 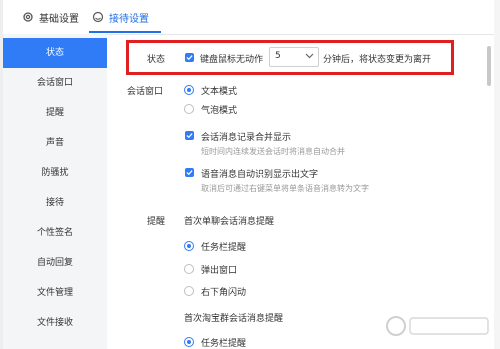 I want to click on active-tab-indicator, so click(x=125, y=32).